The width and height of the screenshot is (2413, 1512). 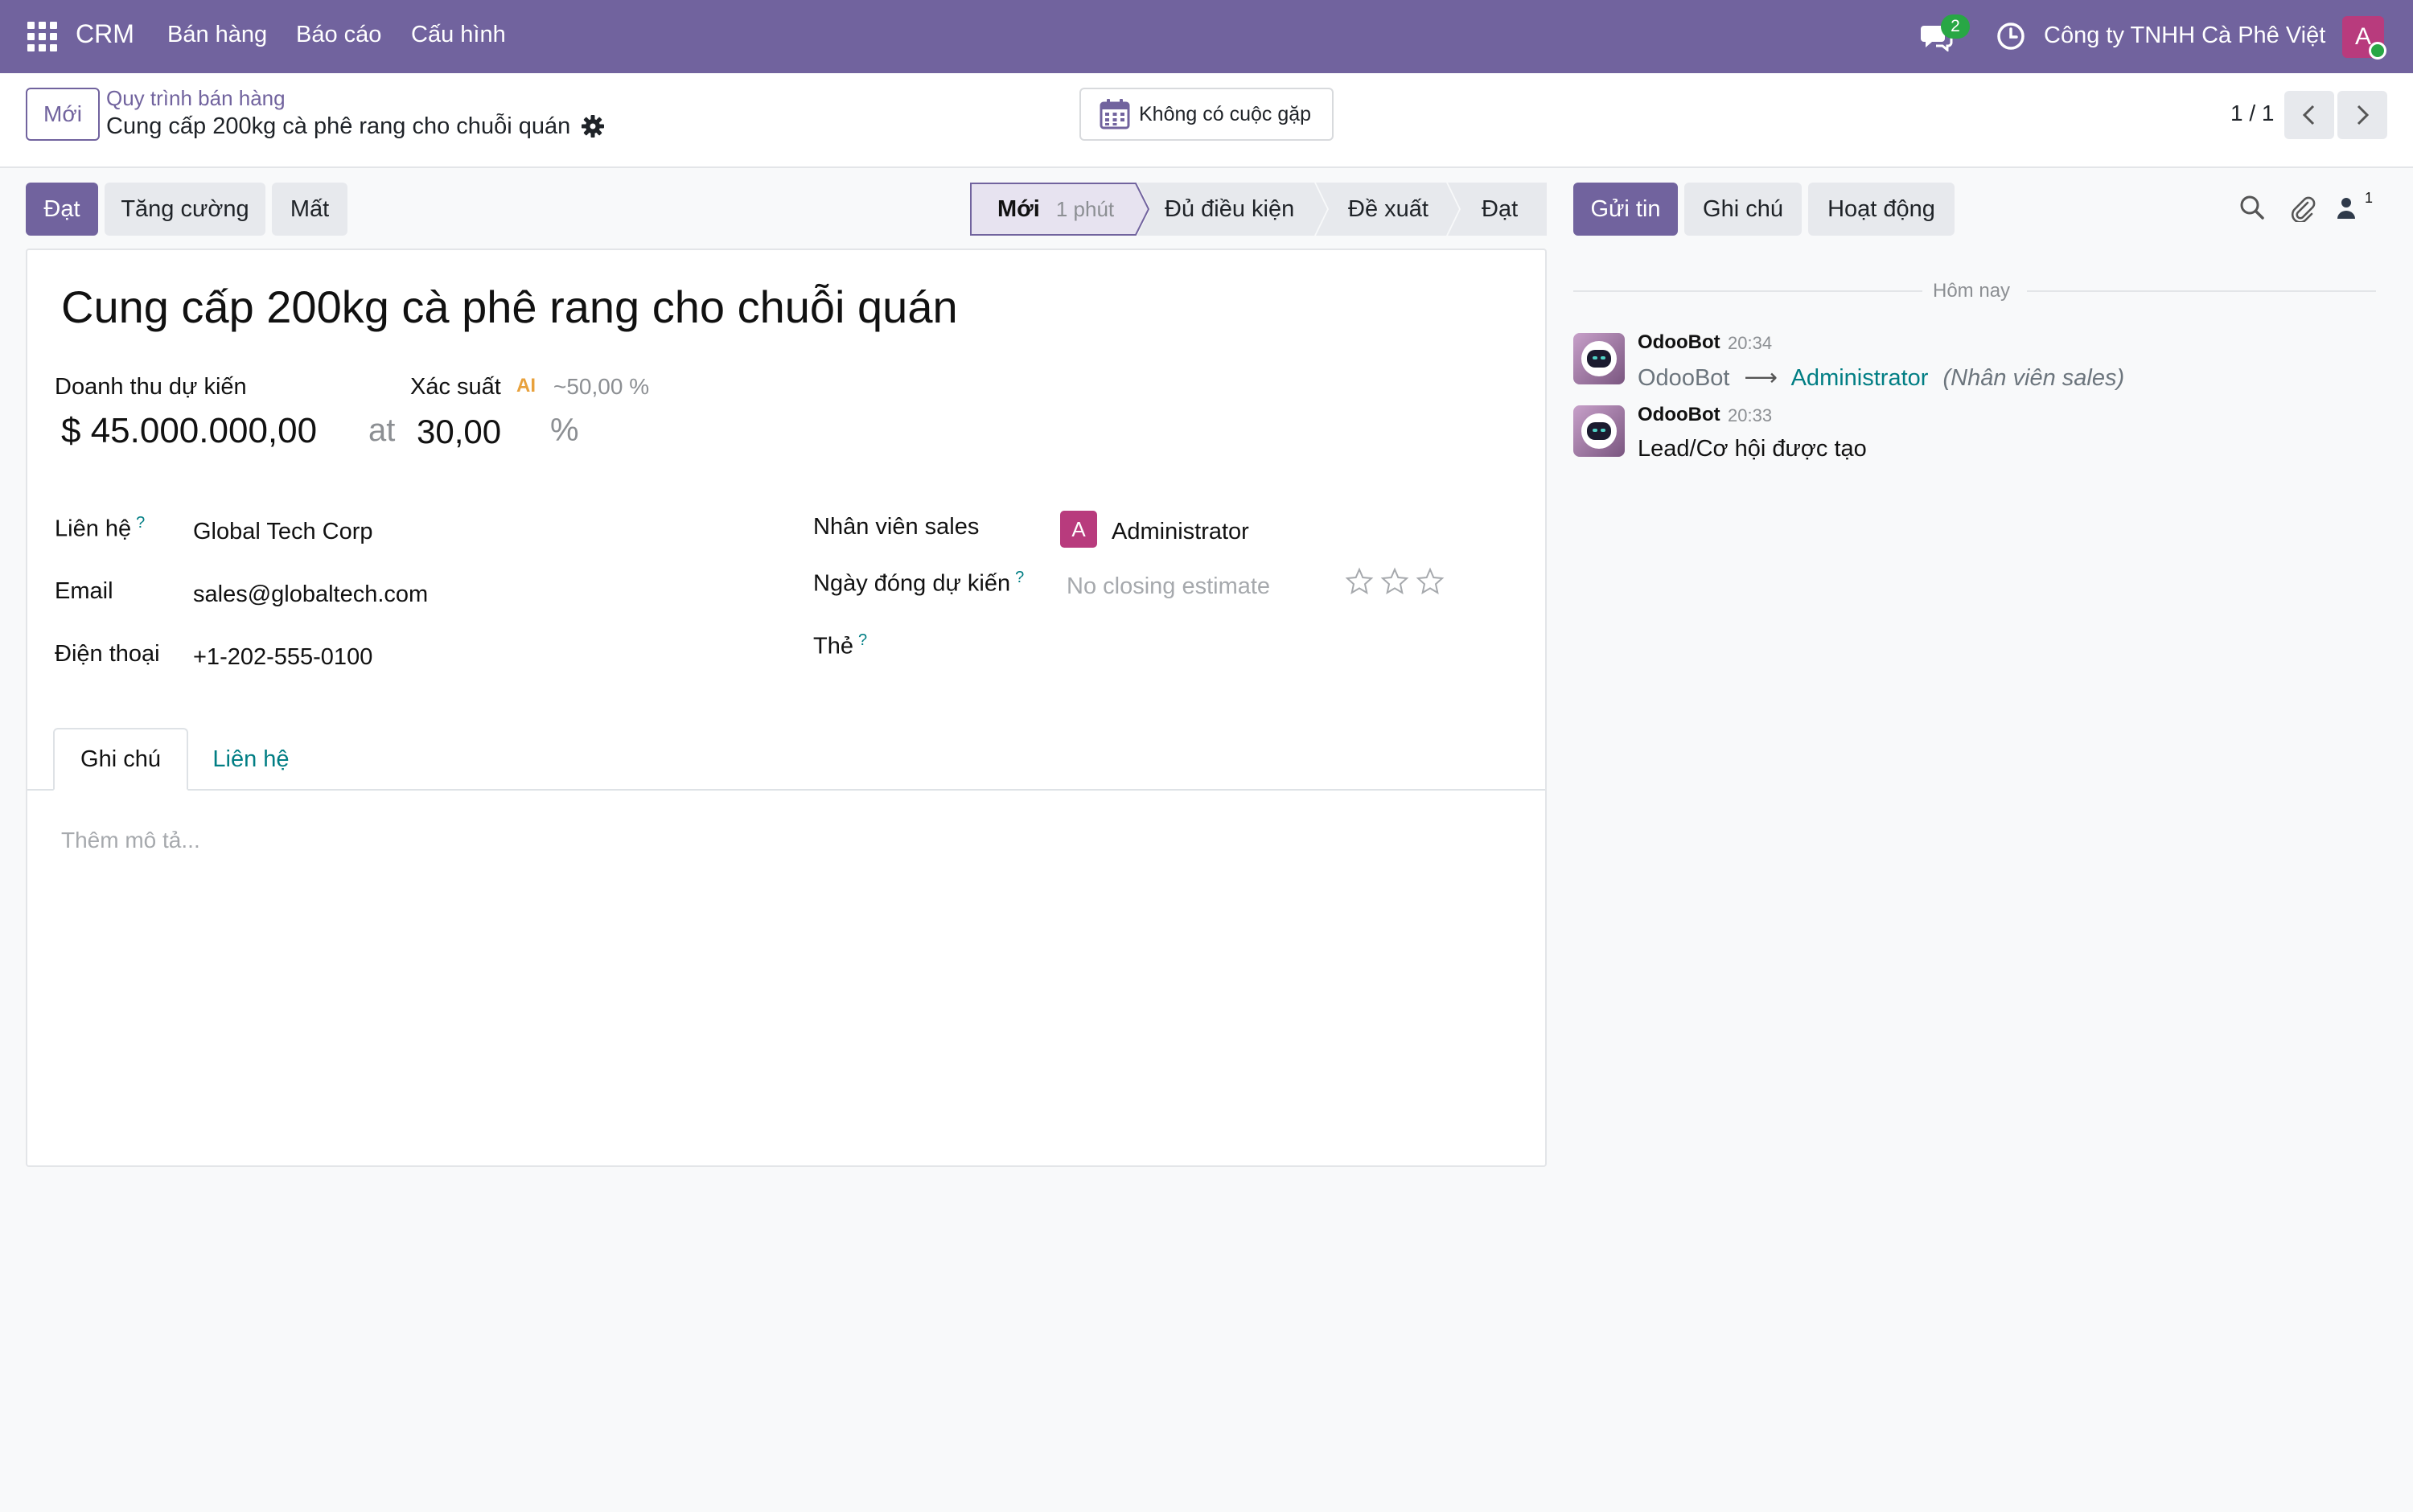 I want to click on stage-new: Mới 1 phút, so click(x=1055, y=210).